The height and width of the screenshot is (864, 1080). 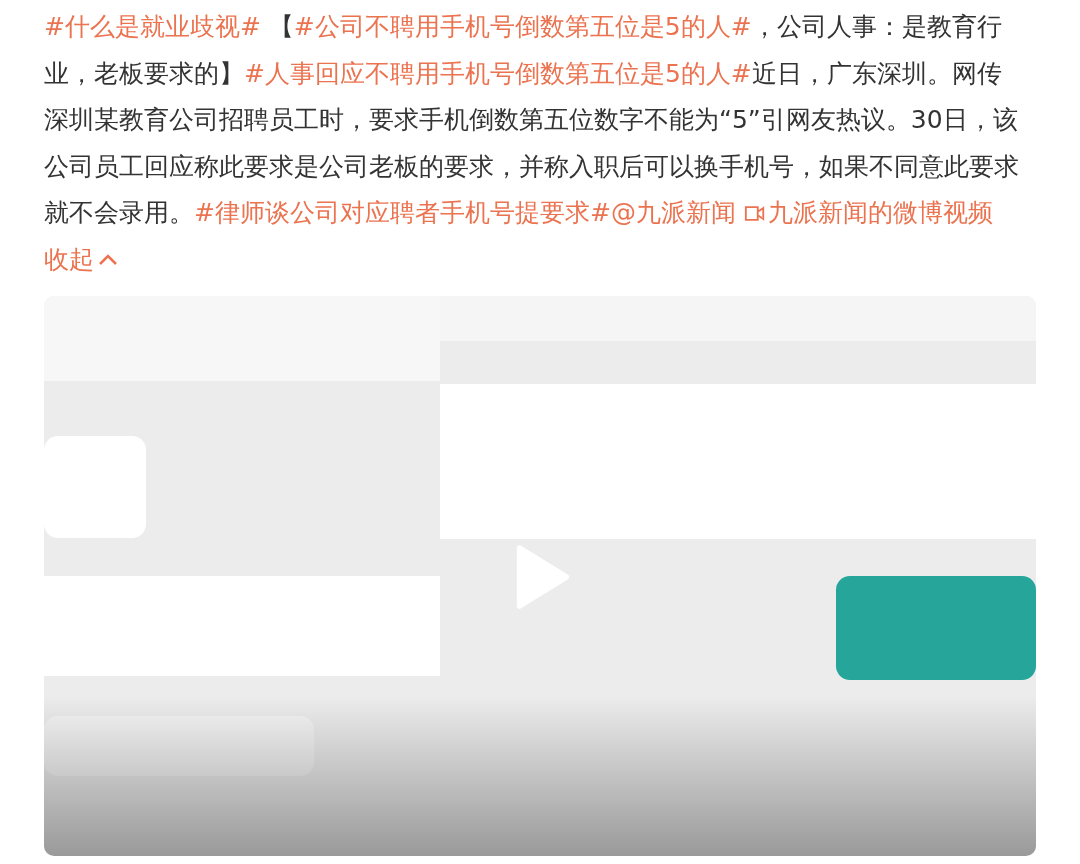 I want to click on hashtag-link: #律师谈公司对应聘者手机号提要求#, so click(x=402, y=212).